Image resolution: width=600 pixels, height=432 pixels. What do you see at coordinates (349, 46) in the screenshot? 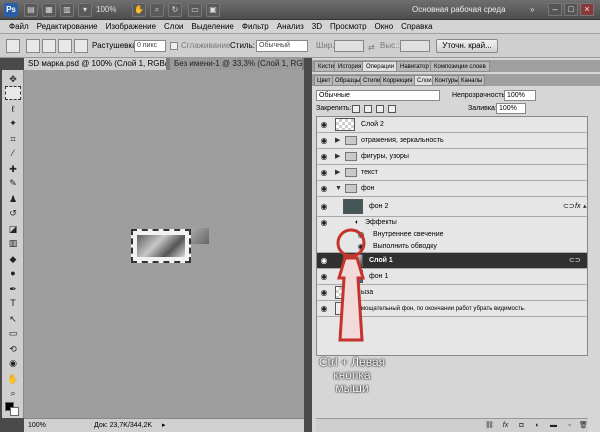
I see `width-input` at bounding box center [349, 46].